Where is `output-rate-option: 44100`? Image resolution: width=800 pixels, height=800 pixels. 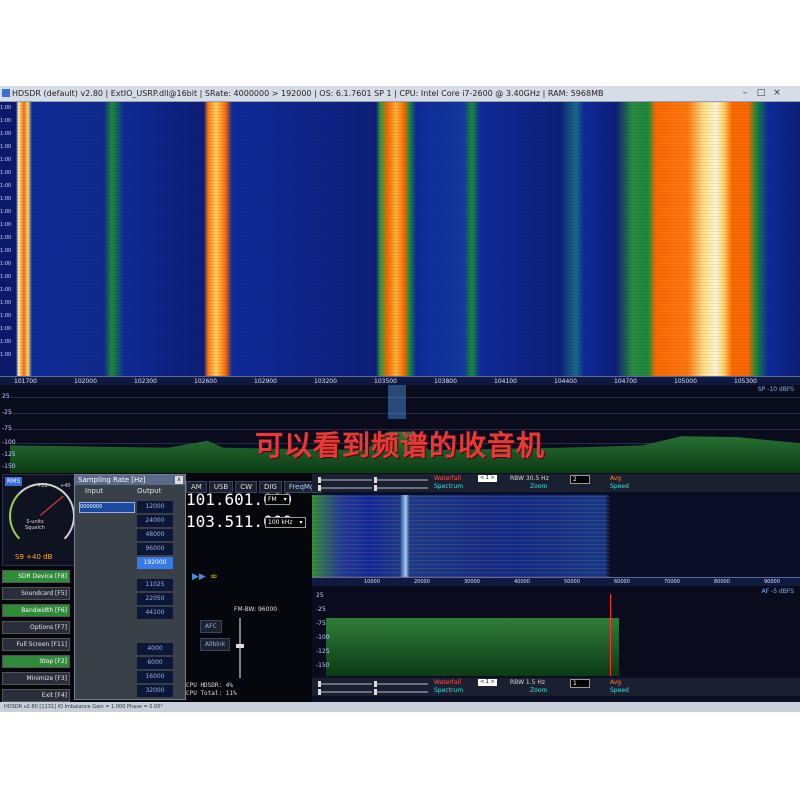
output-rate-option: 44100 is located at coordinates (155, 613).